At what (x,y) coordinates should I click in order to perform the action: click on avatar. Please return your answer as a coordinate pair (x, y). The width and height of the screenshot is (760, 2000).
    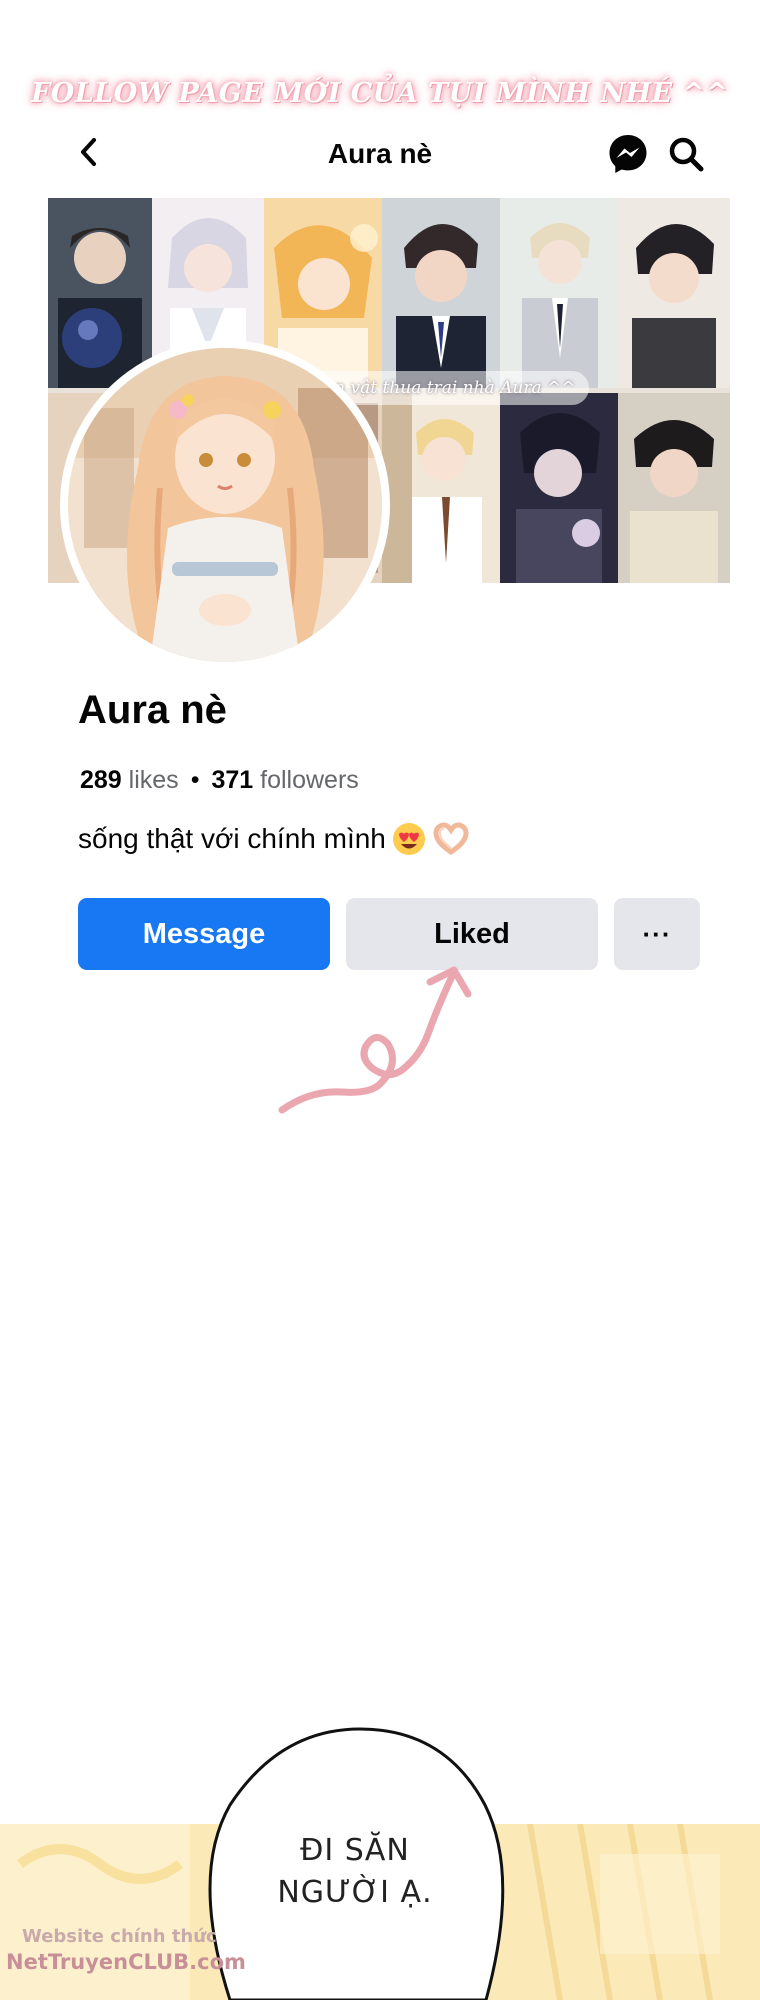
    Looking at the image, I should click on (225, 505).